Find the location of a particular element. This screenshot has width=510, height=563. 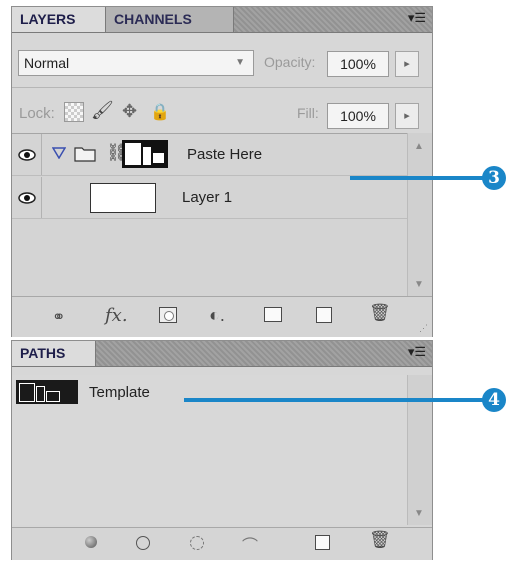

tab-paths: PATHS is located at coordinates (54, 353).